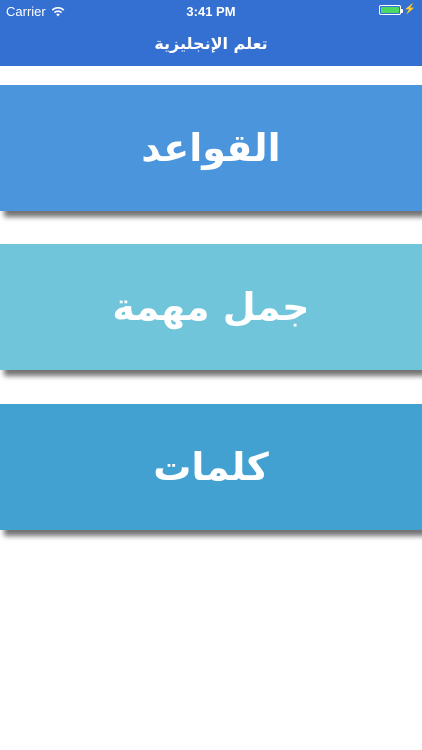  I want to click on battery-icon, so click(390, 10).